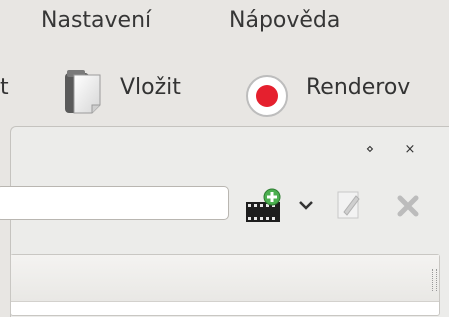 This screenshot has height=317, width=449. I want to click on edit-icon, so click(349, 208).